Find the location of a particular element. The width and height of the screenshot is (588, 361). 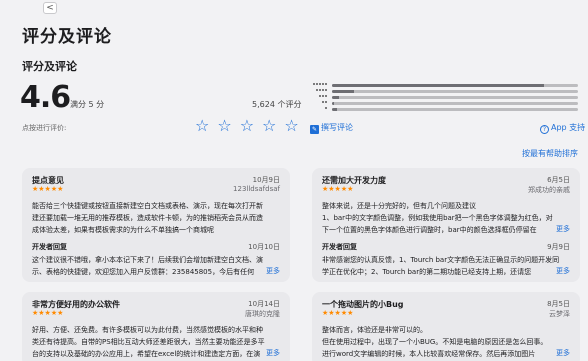

review-line: 下一个位置的黑色字体颜色进行调整时，bar中的颜色选择框仍停留在 is located at coordinates (429, 230).